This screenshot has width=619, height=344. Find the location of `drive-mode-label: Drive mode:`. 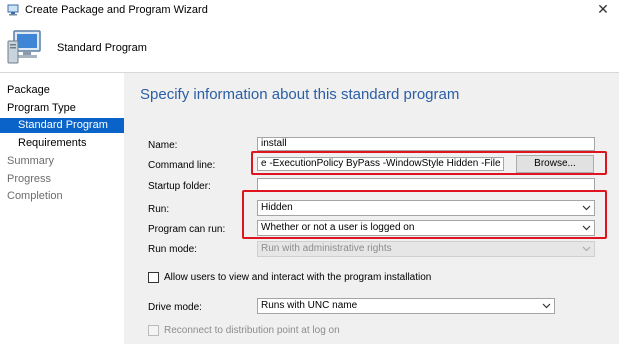

drive-mode-label: Drive mode: is located at coordinates (175, 307).